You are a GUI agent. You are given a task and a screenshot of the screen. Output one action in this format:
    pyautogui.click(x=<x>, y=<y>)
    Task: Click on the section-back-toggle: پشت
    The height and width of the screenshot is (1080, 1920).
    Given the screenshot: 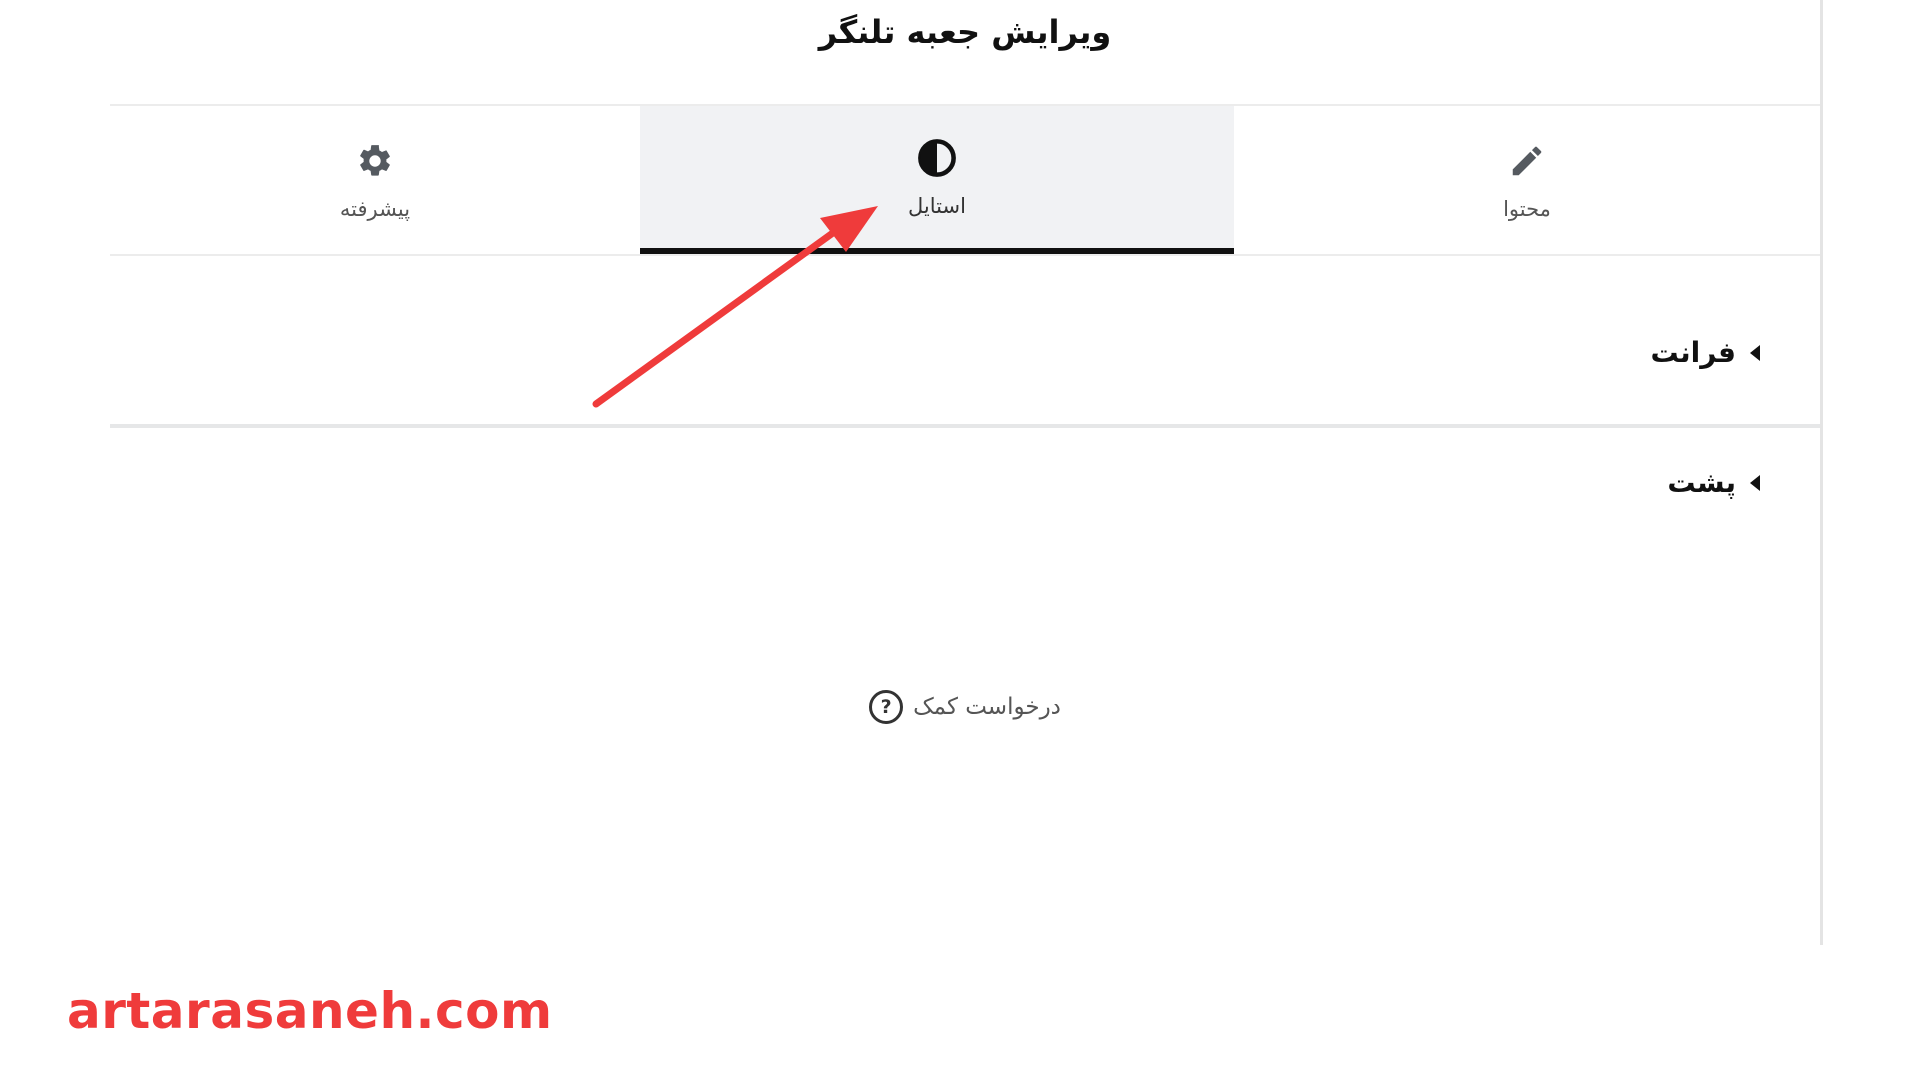 What is the action you would take?
    pyautogui.click(x=1713, y=482)
    